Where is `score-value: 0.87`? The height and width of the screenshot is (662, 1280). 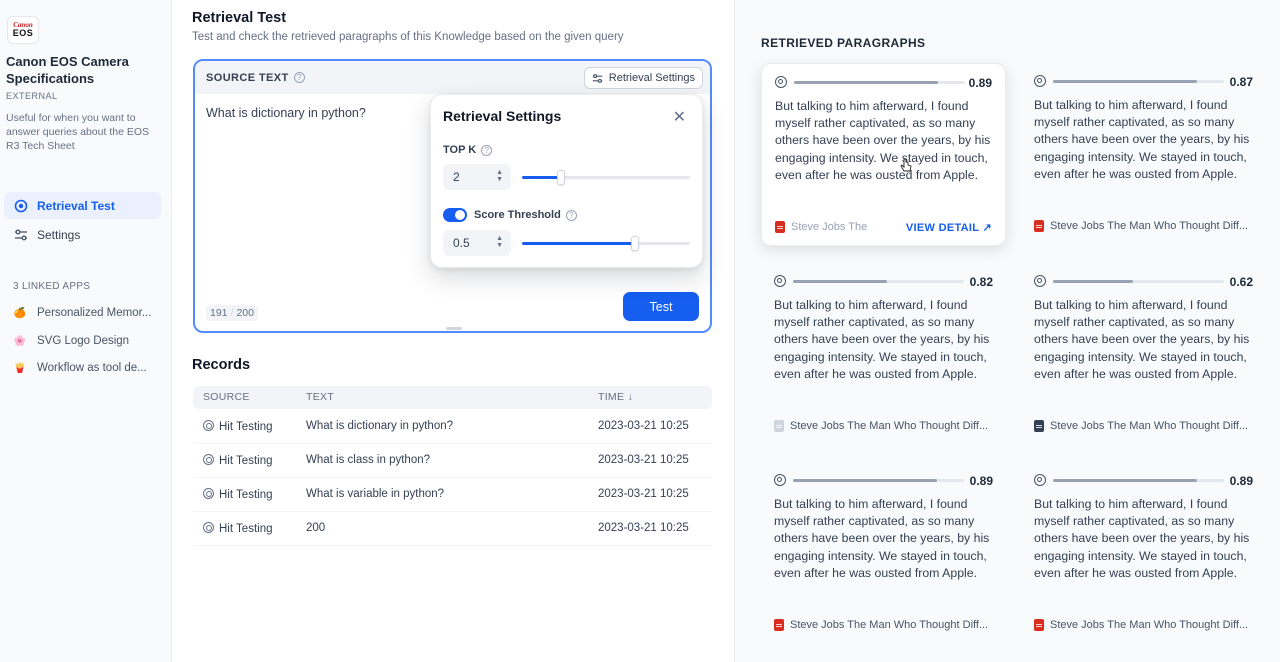 score-value: 0.87 is located at coordinates (1241, 82).